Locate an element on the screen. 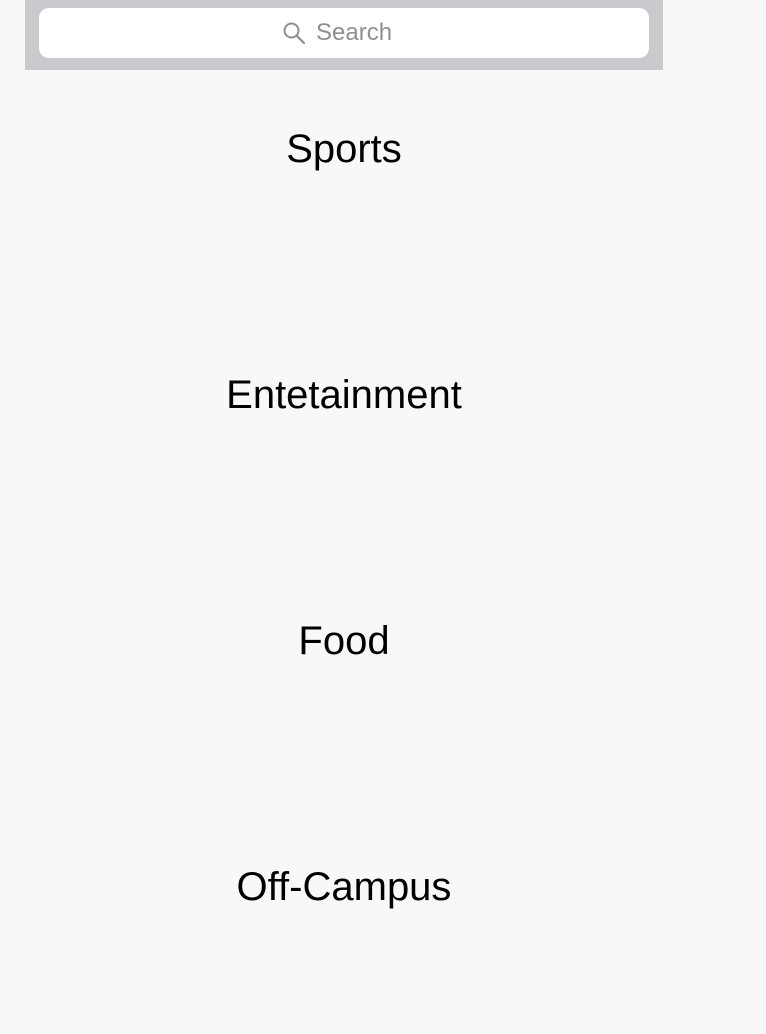 The image size is (766, 1034). category-label: Sports is located at coordinates (344, 149).